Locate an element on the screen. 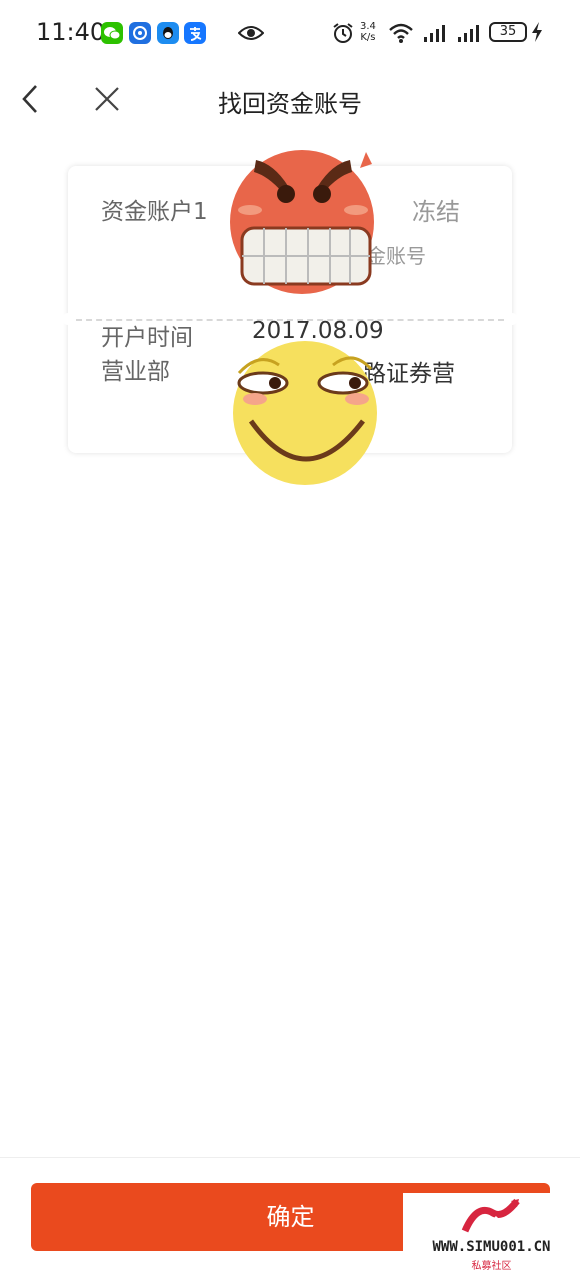 The height and width of the screenshot is (1276, 580). eye-icon is located at coordinates (251, 33).